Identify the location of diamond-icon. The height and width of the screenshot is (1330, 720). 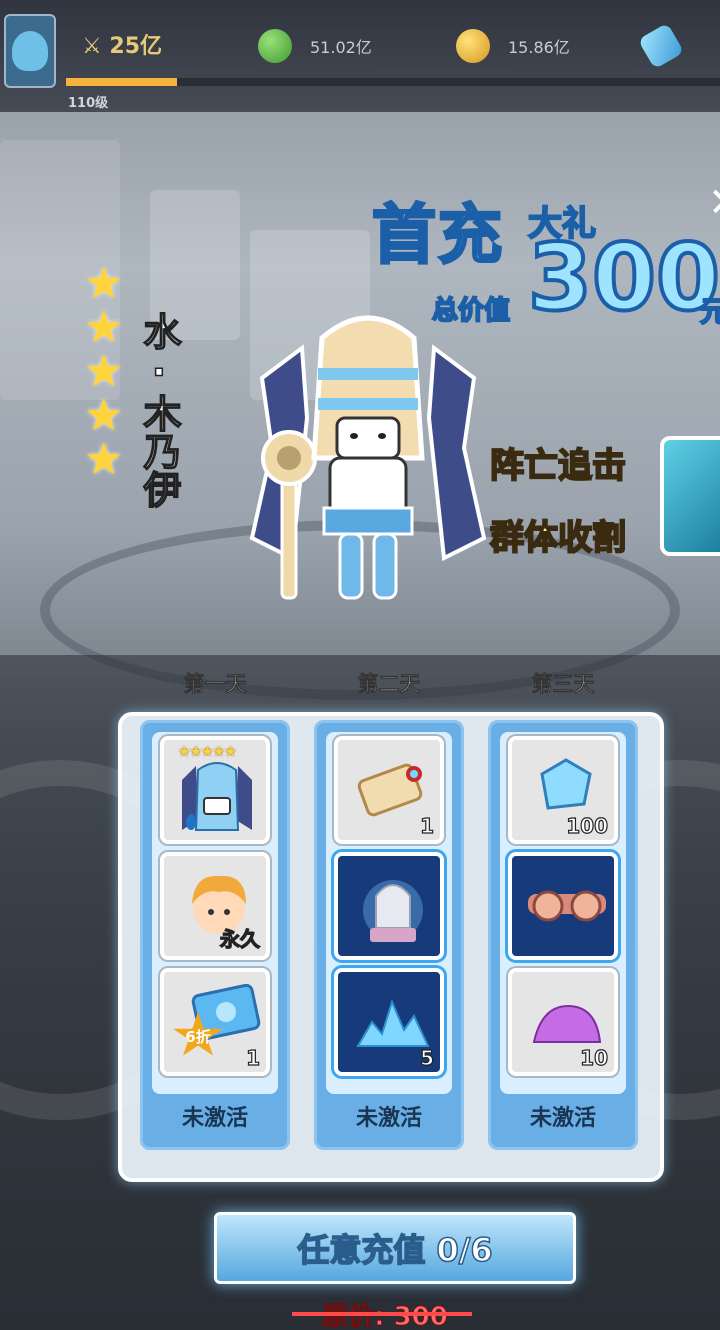
(661, 46).